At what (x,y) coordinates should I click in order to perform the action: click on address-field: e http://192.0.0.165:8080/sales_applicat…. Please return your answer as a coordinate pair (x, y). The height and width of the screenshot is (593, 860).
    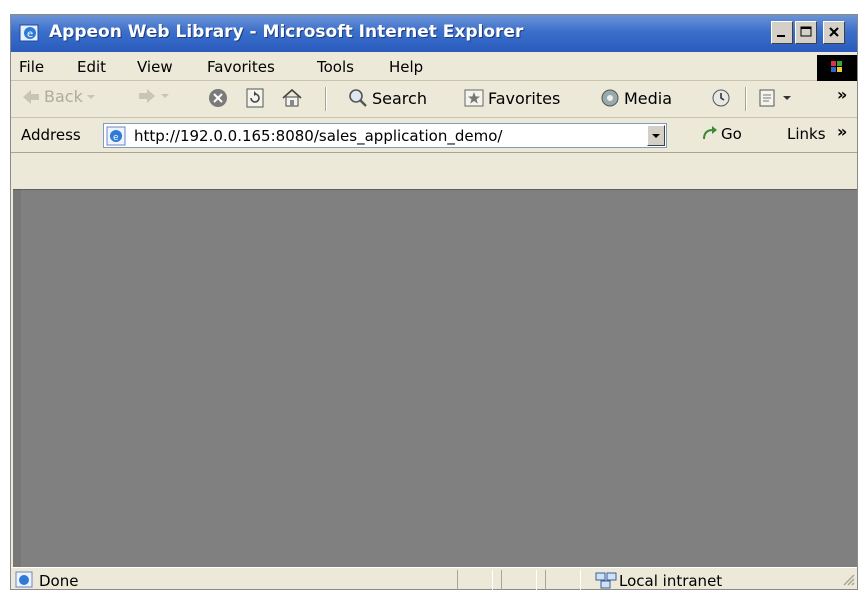
    Looking at the image, I should click on (385, 135).